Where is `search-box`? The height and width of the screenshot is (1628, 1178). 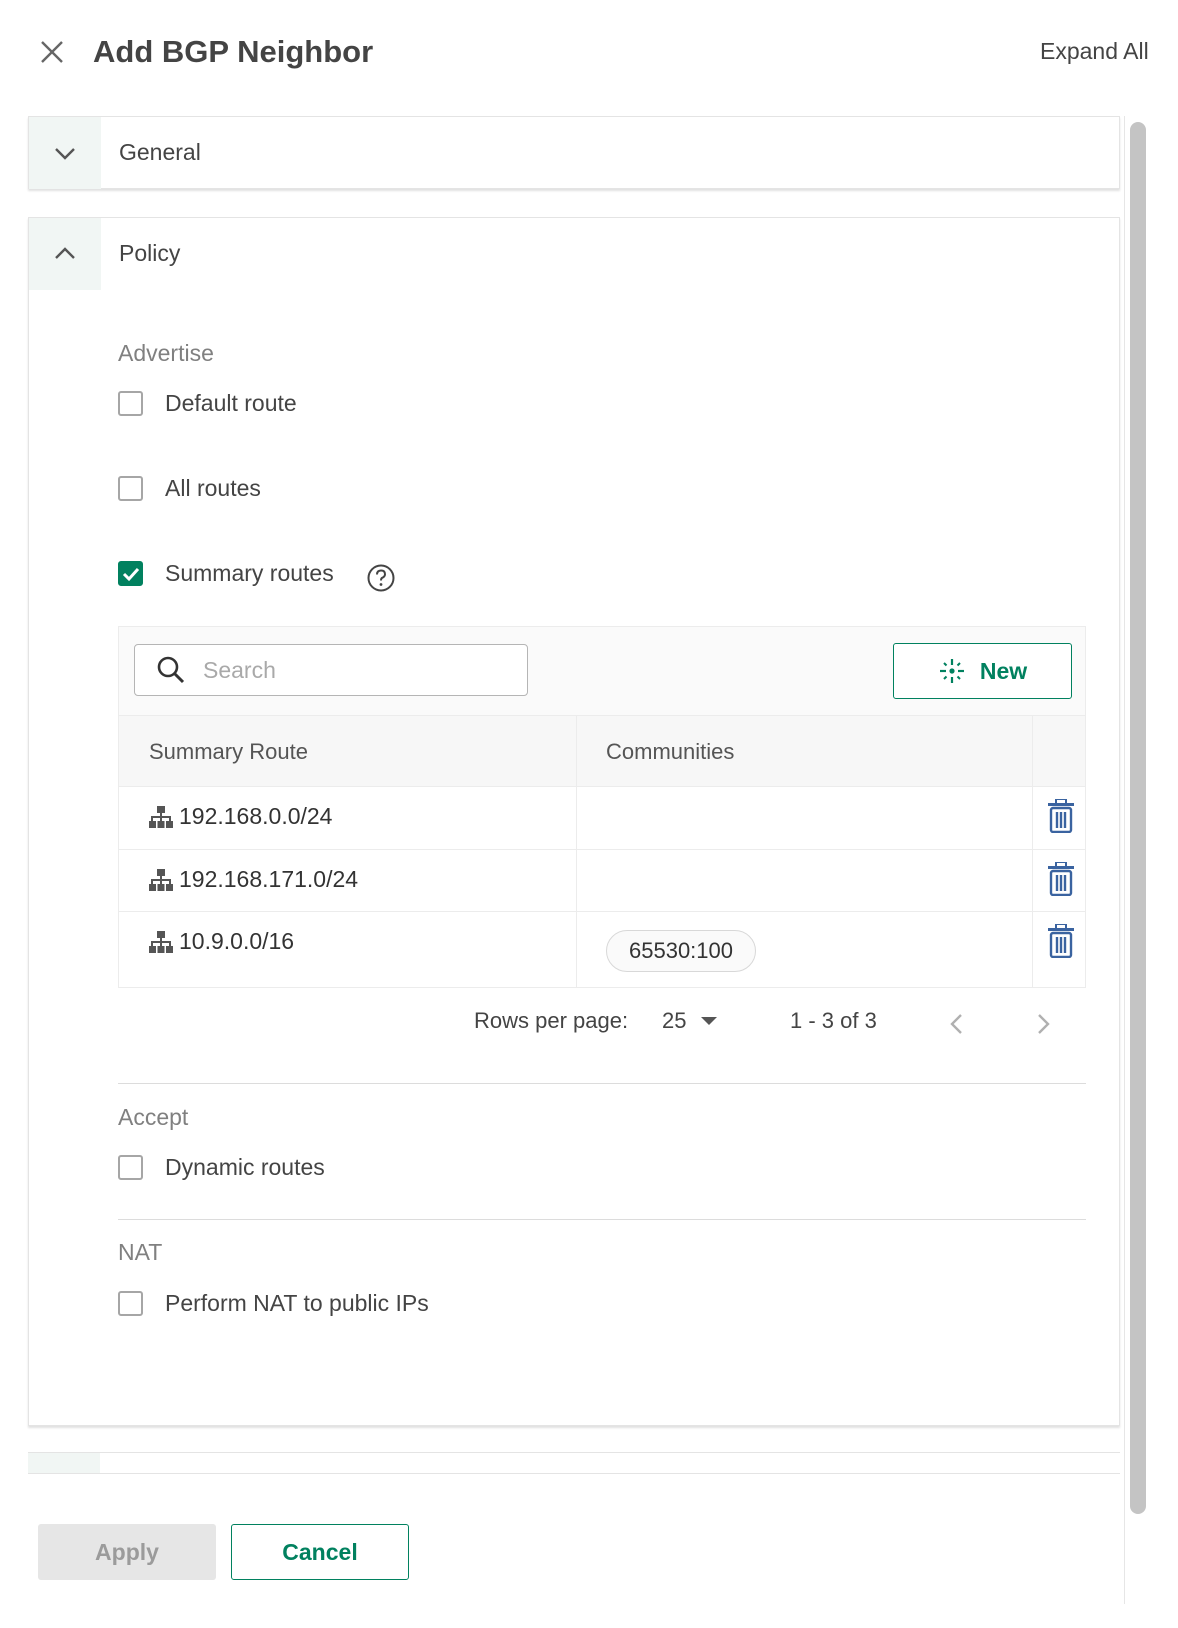 search-box is located at coordinates (331, 670).